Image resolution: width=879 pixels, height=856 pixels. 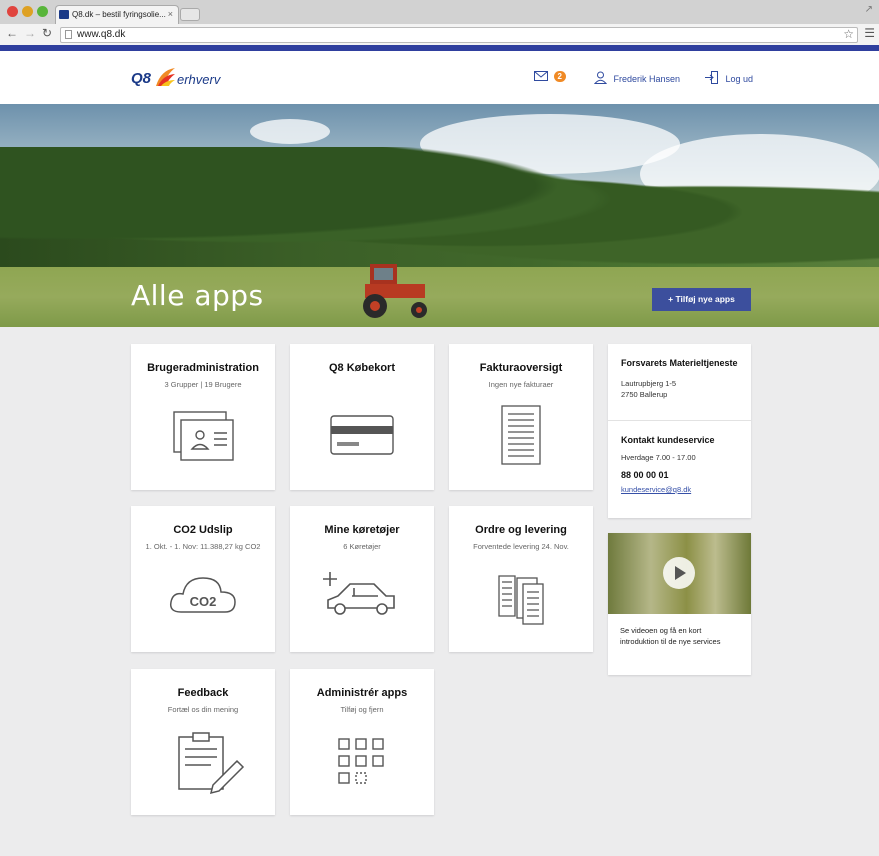 I want to click on app-card-title: Administrér apps, so click(x=362, y=693).